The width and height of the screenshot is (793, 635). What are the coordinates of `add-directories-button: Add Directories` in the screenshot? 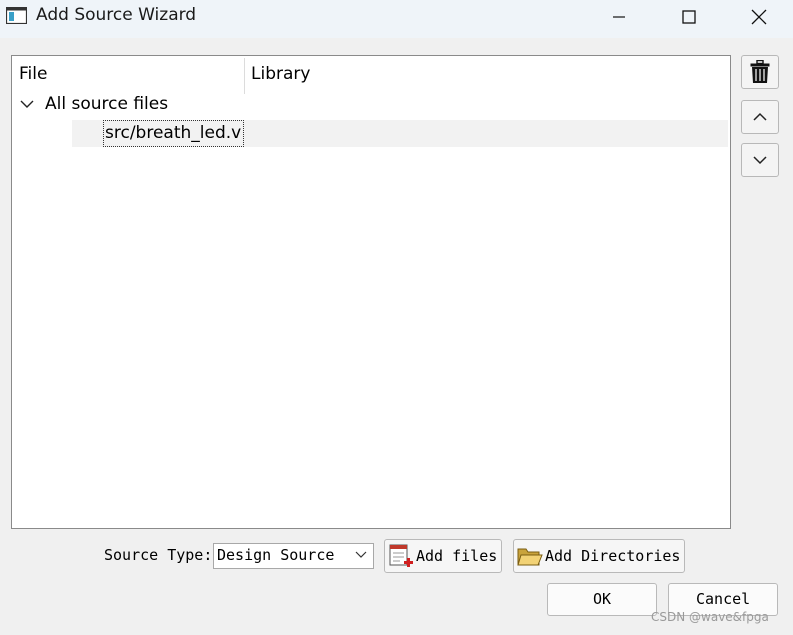 It's located at (599, 556).